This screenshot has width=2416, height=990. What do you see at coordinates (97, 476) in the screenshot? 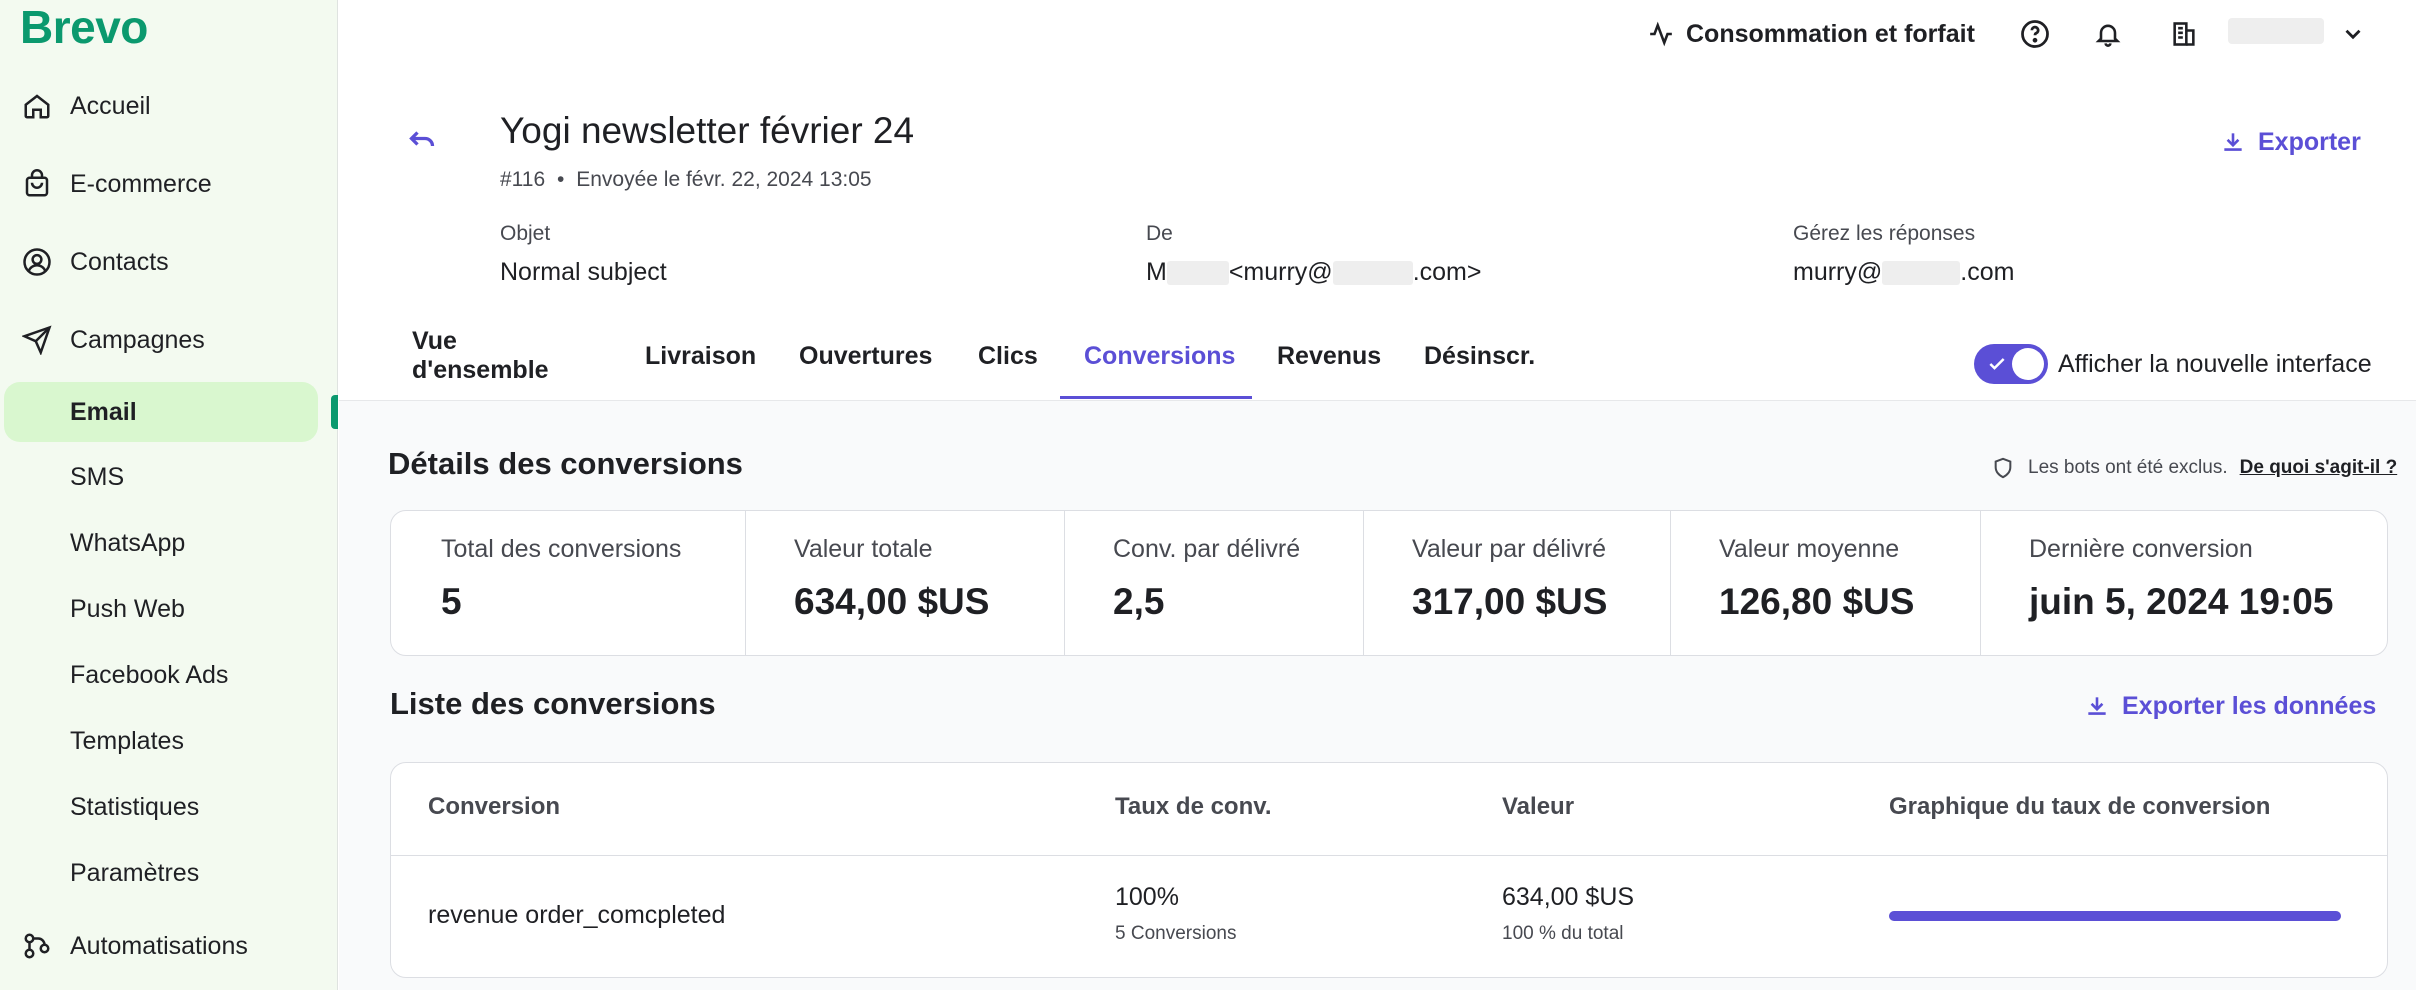
I see `sidebar-subitem-label: SMS` at bounding box center [97, 476].